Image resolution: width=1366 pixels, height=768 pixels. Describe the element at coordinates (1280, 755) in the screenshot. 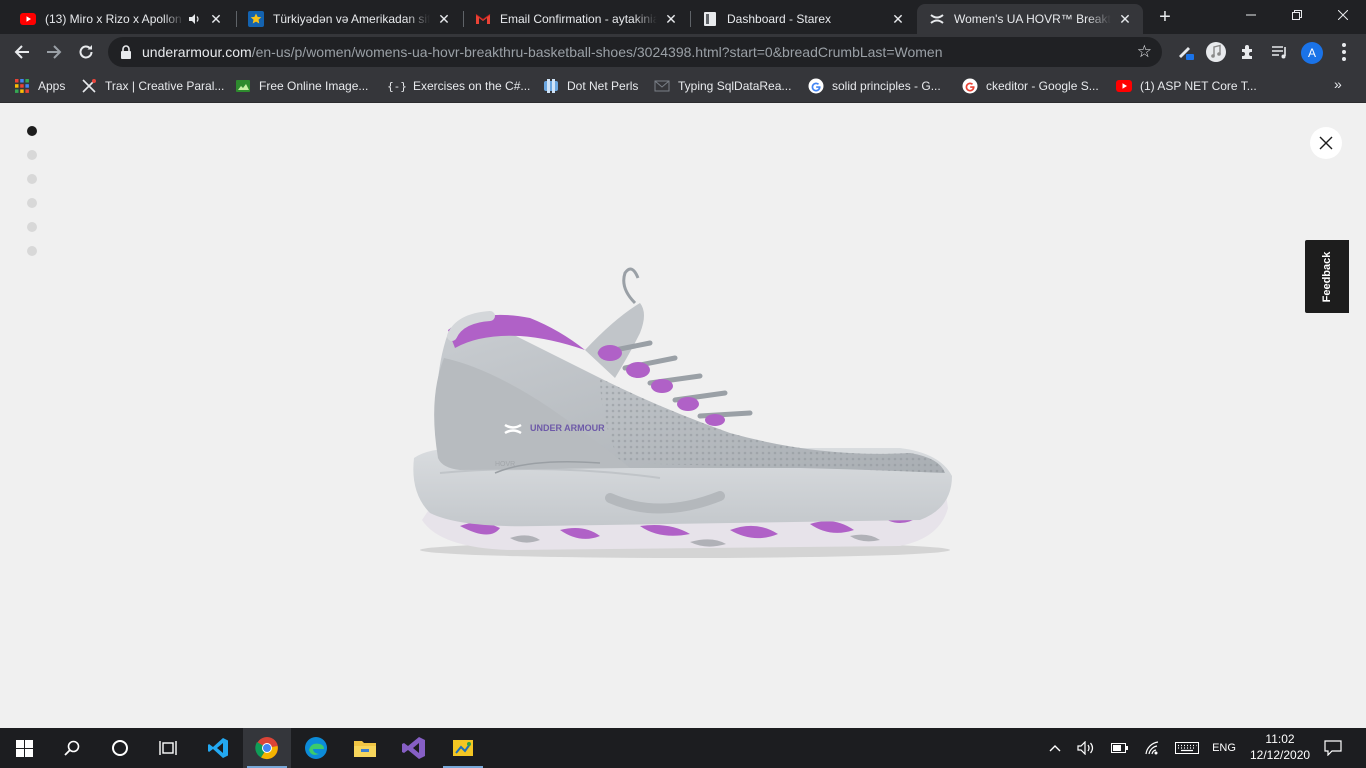

I see `clock-date: 12/12/2020` at that location.